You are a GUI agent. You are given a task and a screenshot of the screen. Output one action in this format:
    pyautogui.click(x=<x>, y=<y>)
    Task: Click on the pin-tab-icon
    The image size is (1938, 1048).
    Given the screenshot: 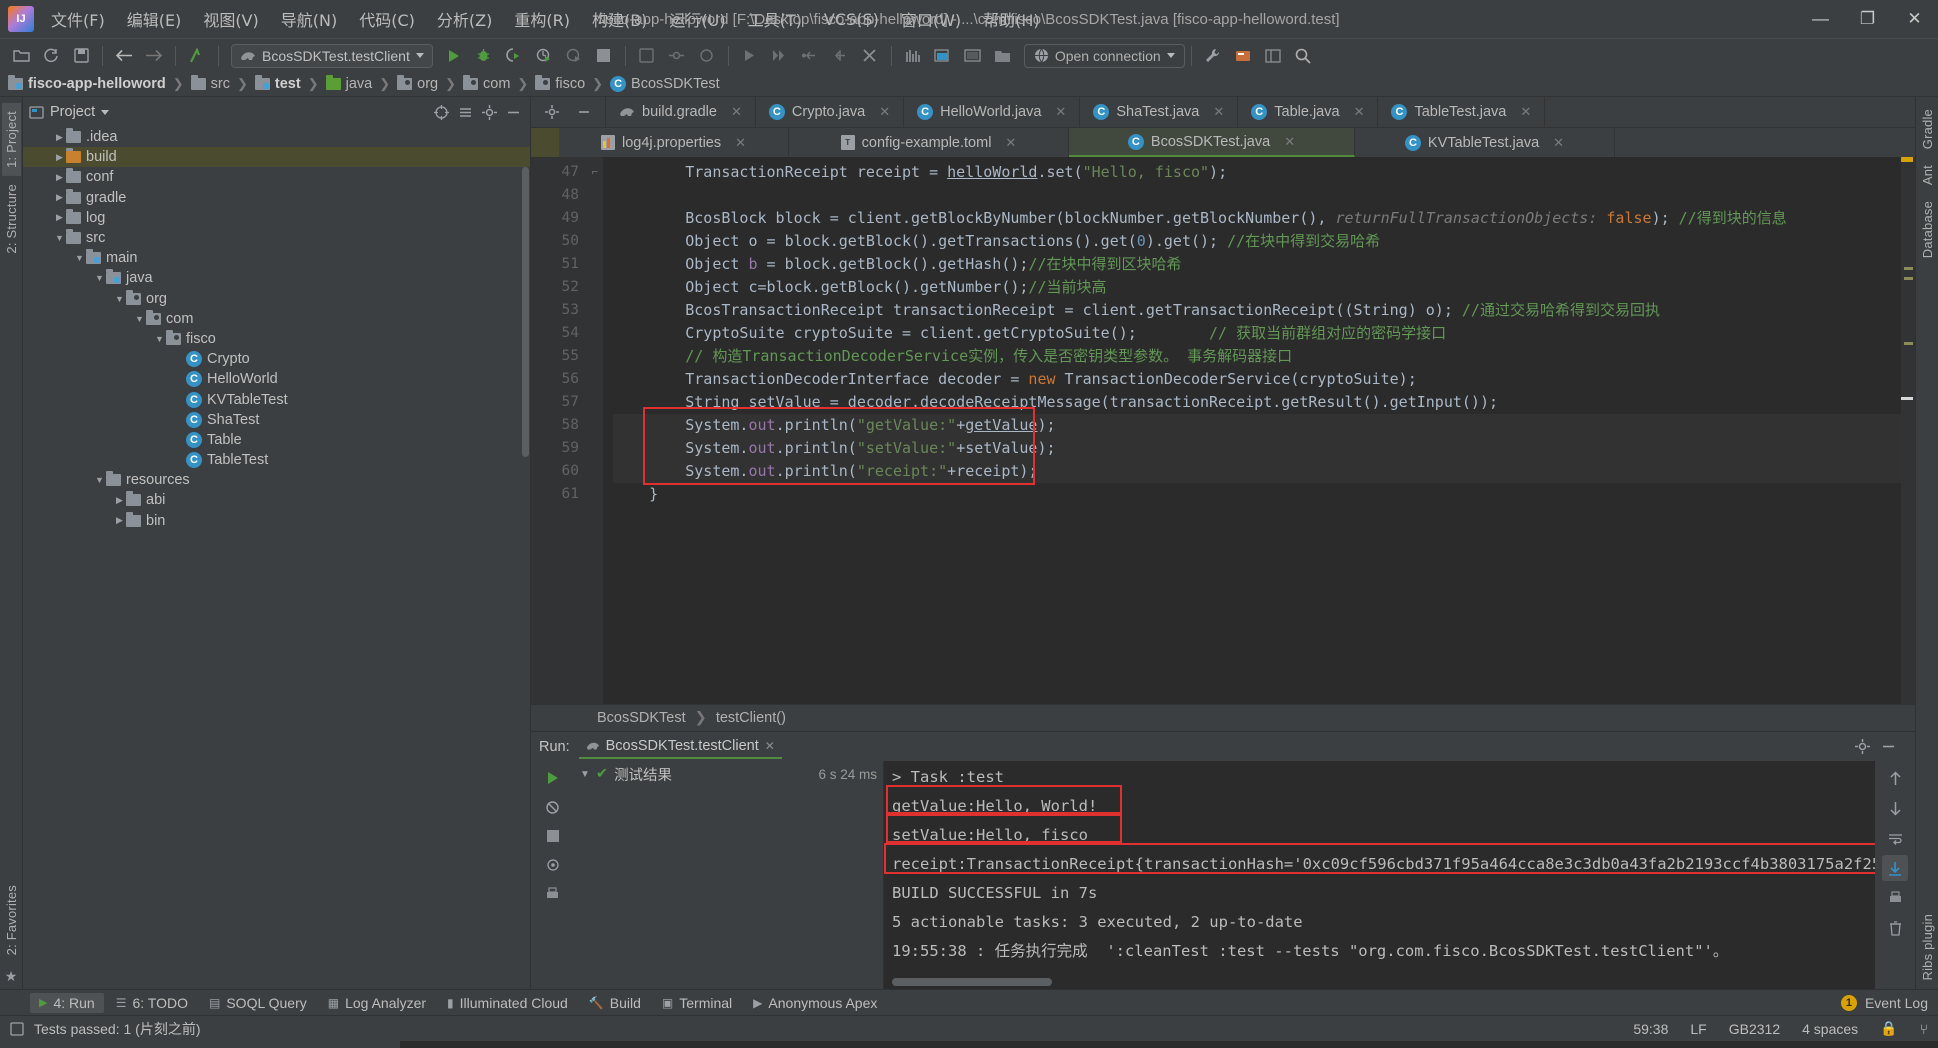 What is the action you would take?
    pyautogui.click(x=553, y=865)
    